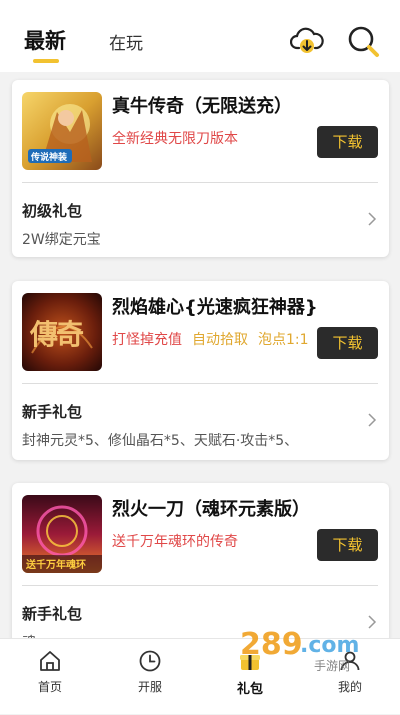  Describe the element at coordinates (271, 644) in the screenshot. I see `svg-text: 289` at that location.